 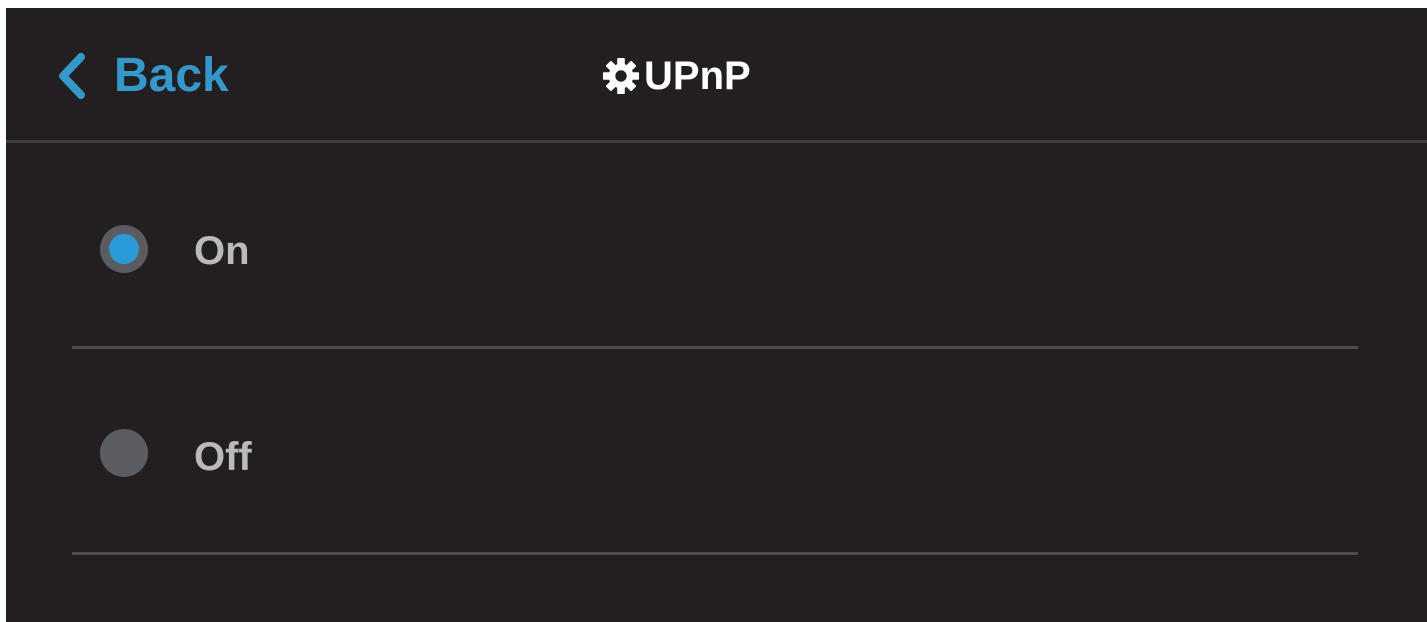 I want to click on chevron-left-icon, so click(x=72, y=76).